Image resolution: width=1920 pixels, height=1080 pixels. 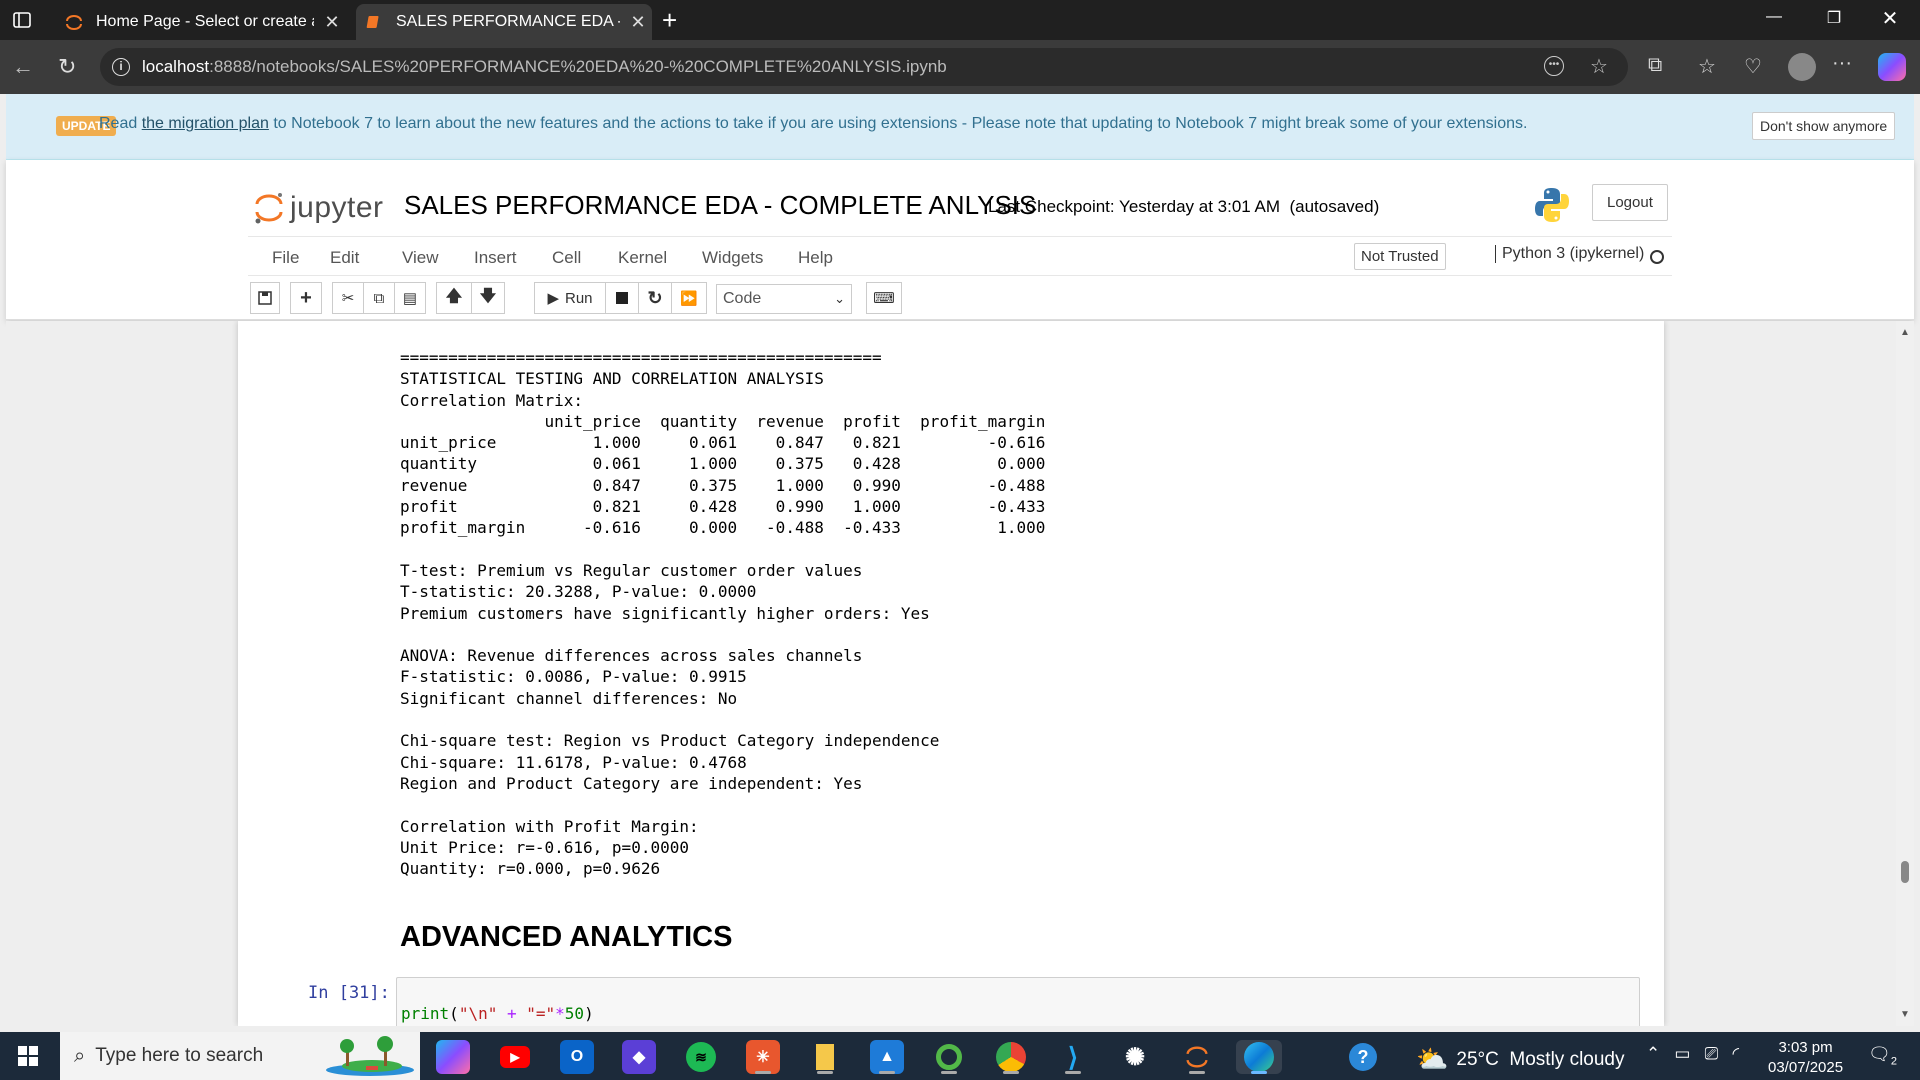 What do you see at coordinates (1259, 1057) in the screenshot?
I see `edge-app-icon` at bounding box center [1259, 1057].